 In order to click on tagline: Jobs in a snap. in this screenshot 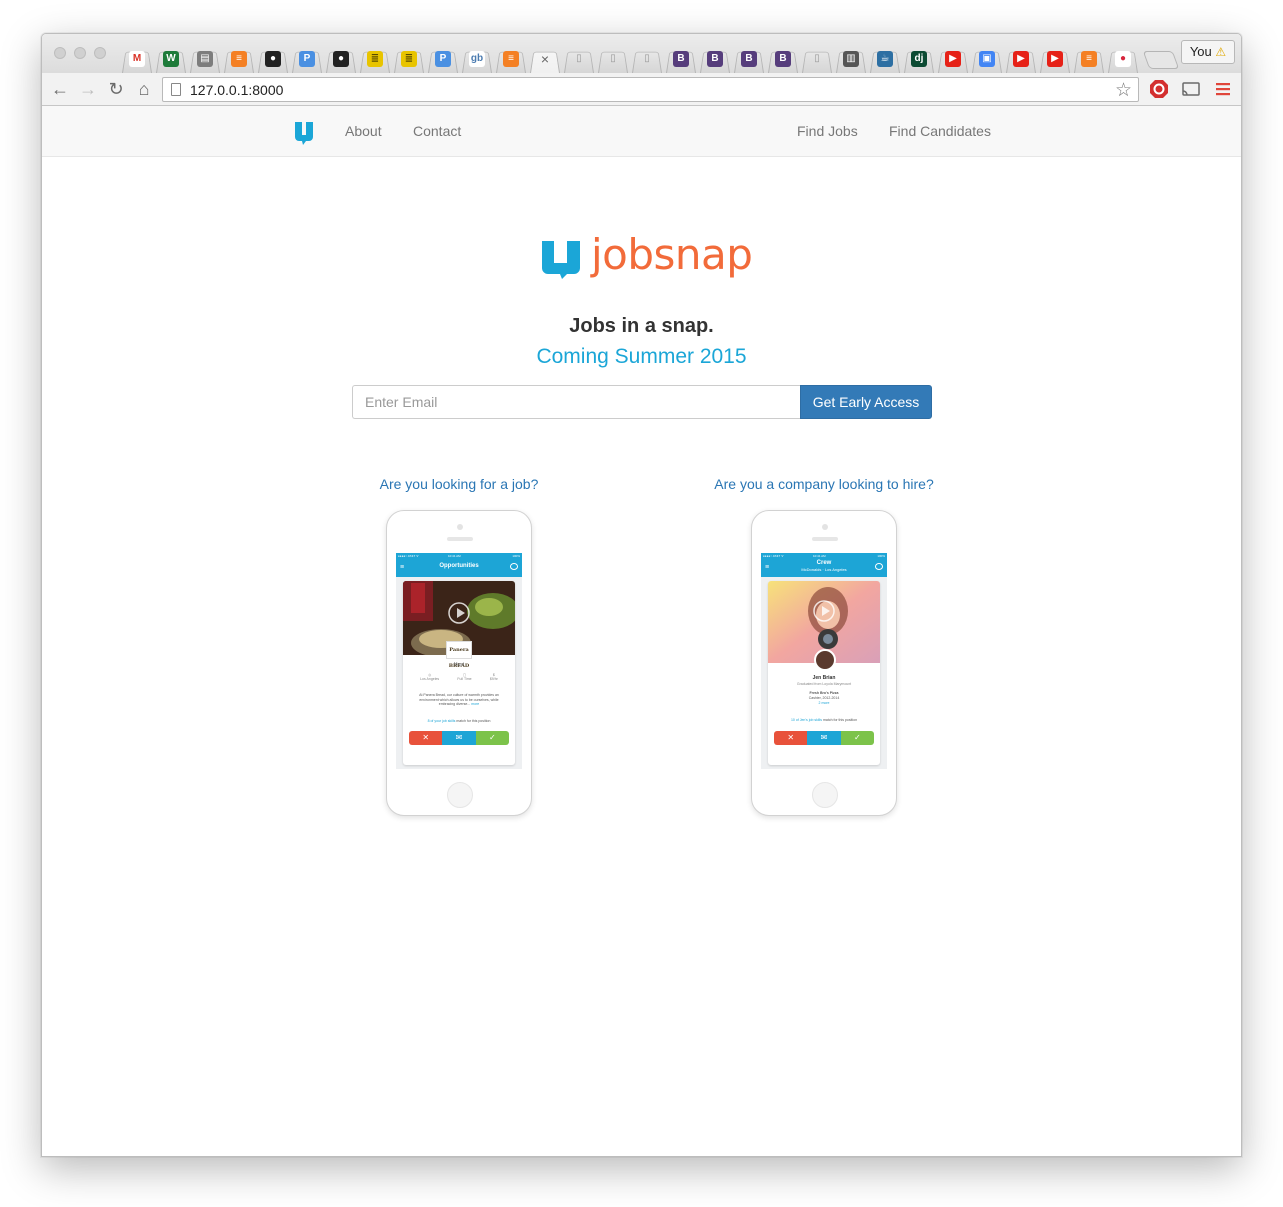, I will do `click(641, 326)`.